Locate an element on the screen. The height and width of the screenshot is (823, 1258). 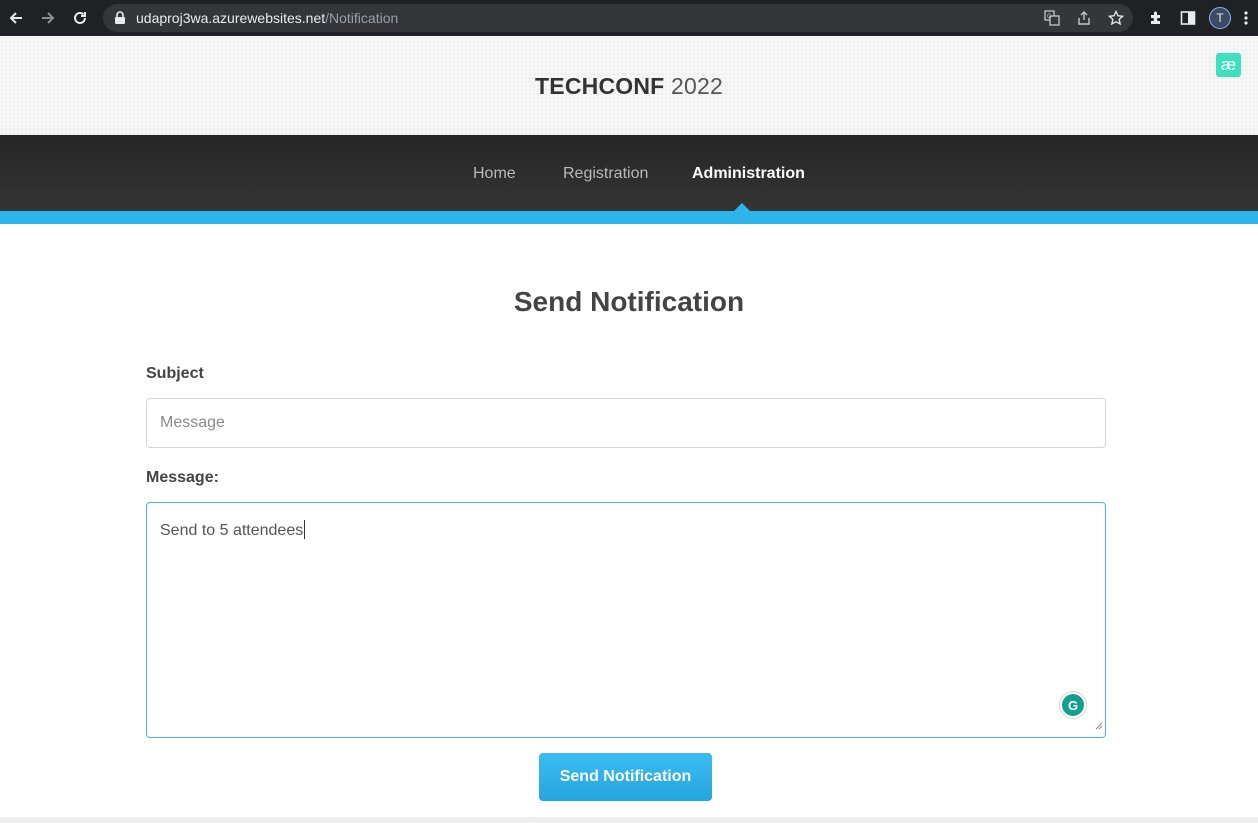
text-cursor is located at coordinates (305, 529).